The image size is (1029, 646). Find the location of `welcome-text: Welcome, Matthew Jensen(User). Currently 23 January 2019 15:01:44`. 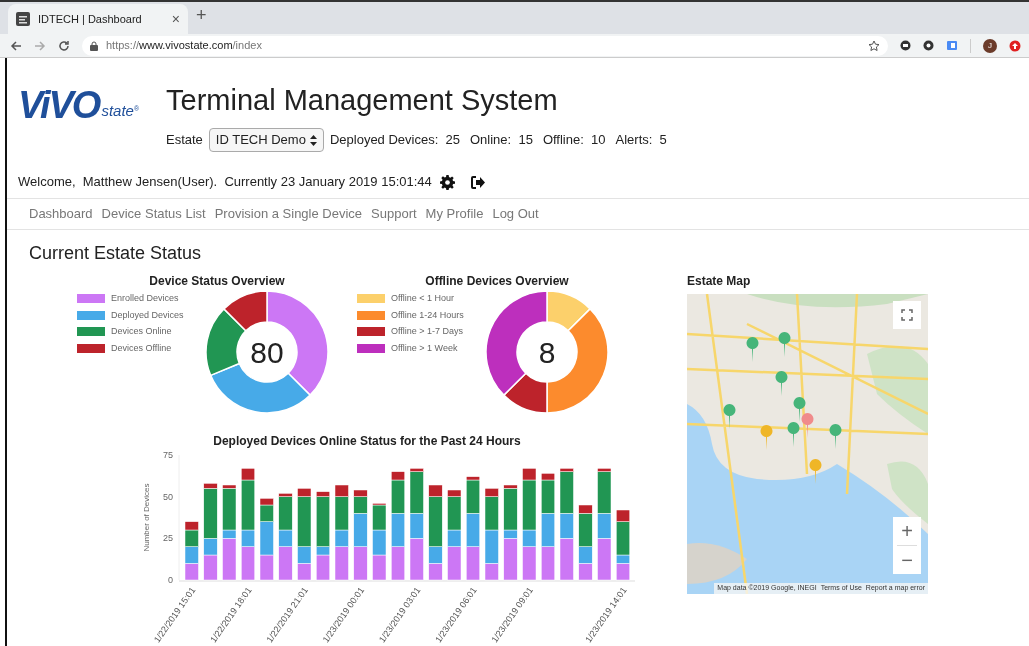

welcome-text: Welcome, Matthew Jensen(User). Currently 23 January 2019 15:01:44 is located at coordinates (225, 182).